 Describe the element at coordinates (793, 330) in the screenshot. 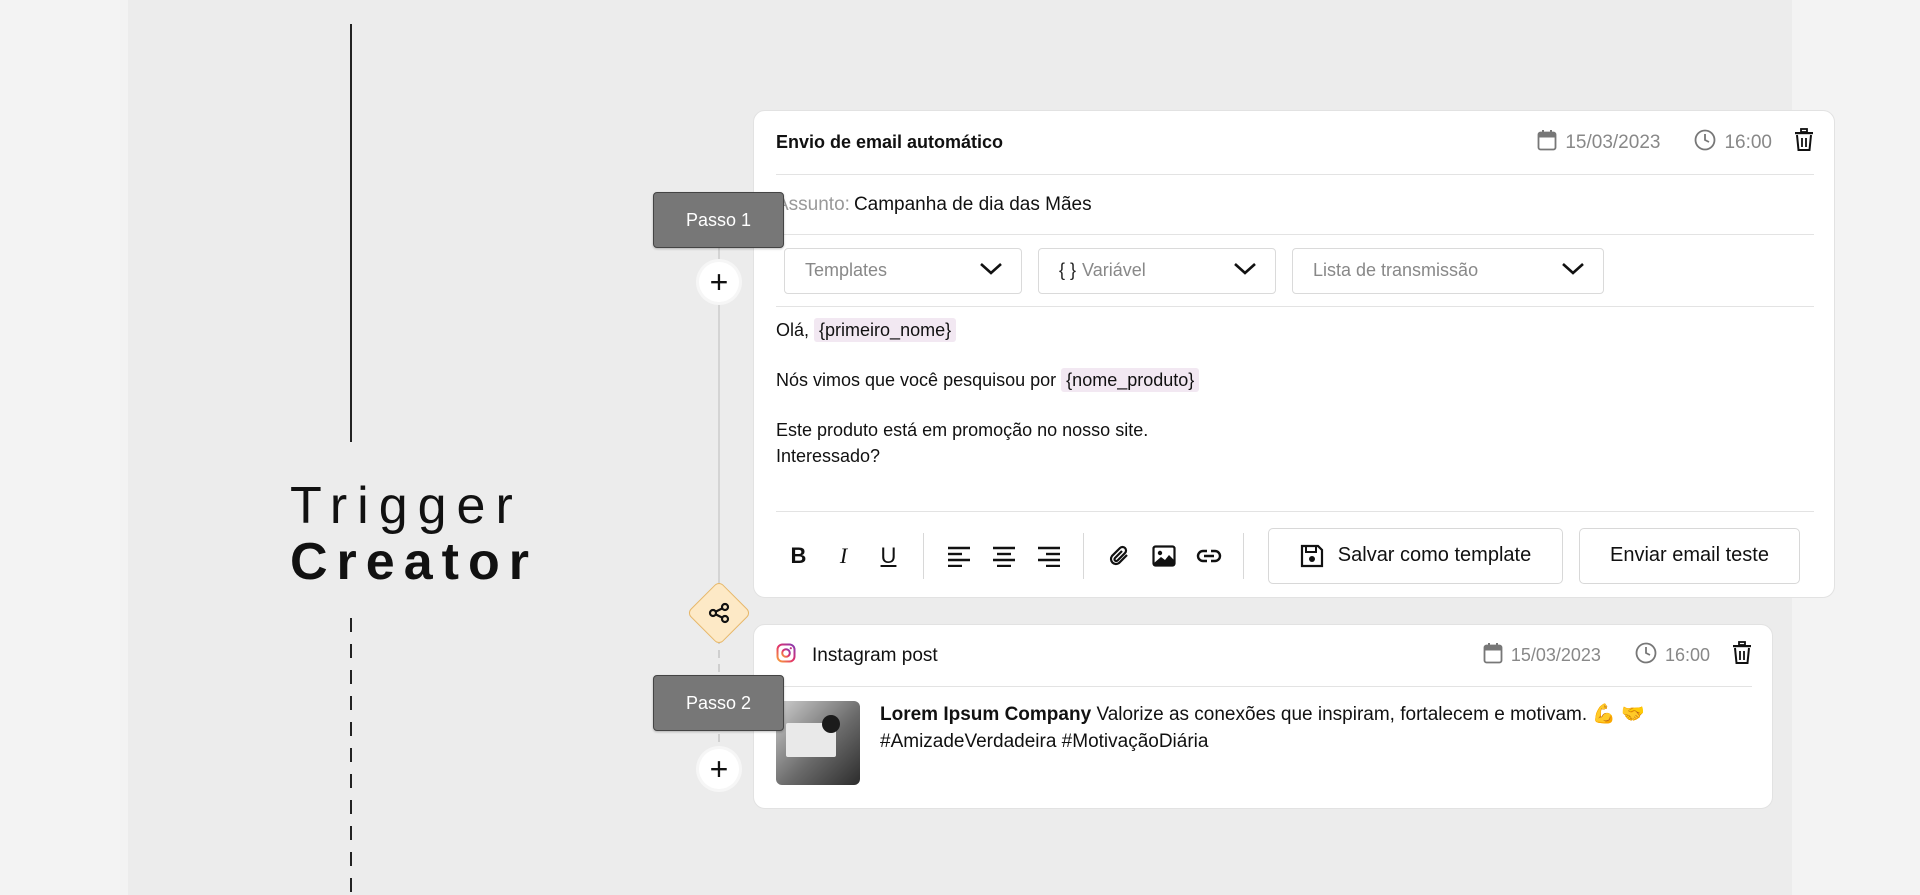

I see `email-greeting: Olá,` at that location.